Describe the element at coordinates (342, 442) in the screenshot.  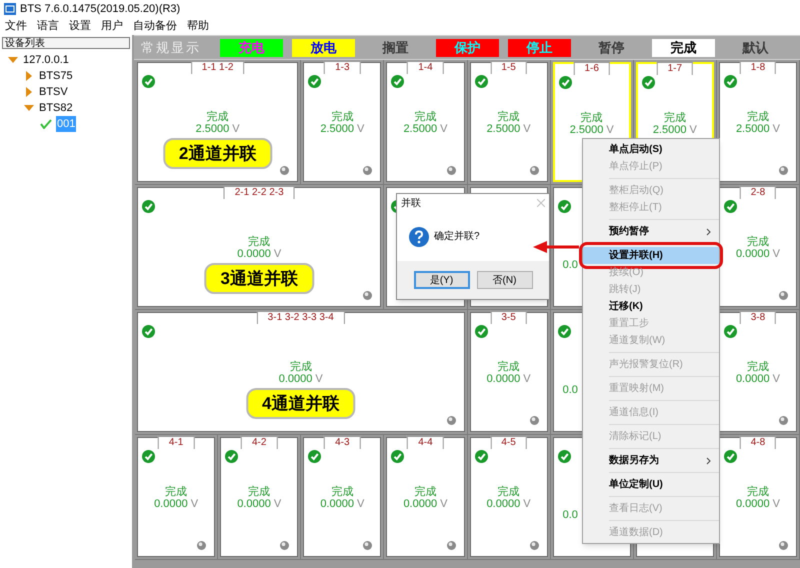
I see `channel-label: 4-3` at that location.